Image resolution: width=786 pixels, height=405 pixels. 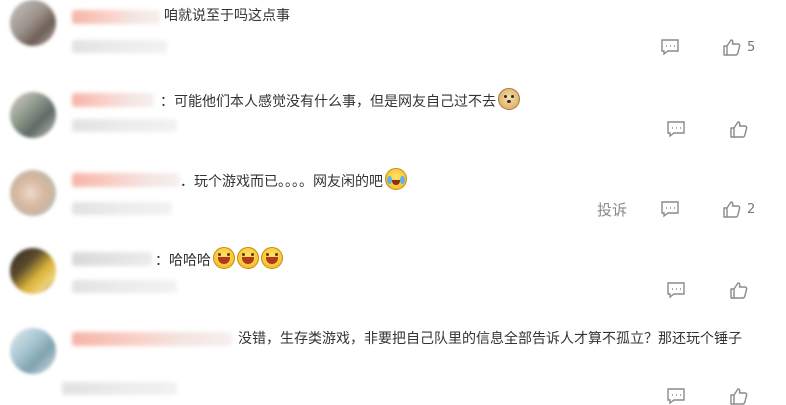 I want to click on comment-text: ：可能他们本人感觉没有什么事，但是网友自己过不去, so click(x=340, y=100).